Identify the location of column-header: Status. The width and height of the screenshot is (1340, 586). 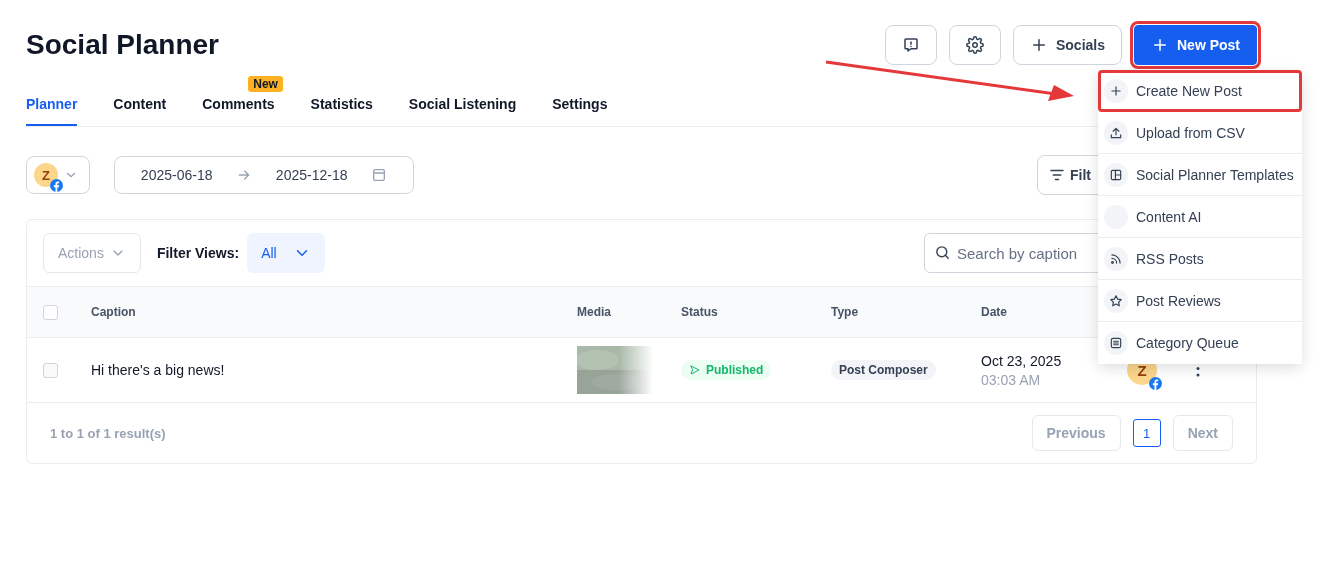
(700, 312).